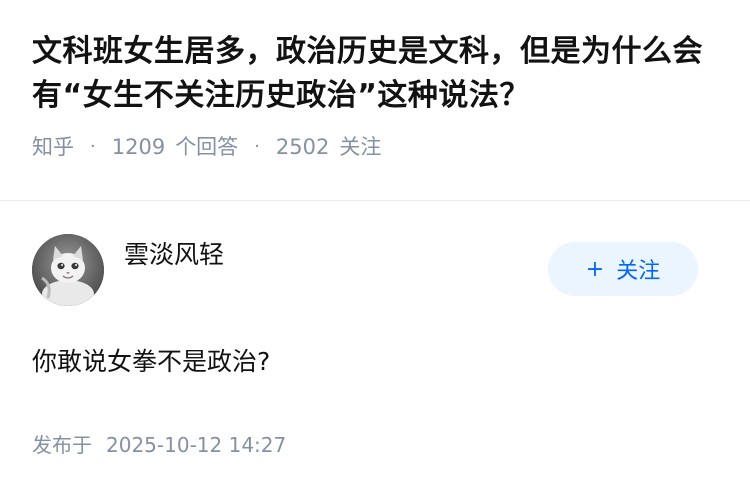 The height and width of the screenshot is (484, 750). I want to click on source-label: 知乎, so click(53, 147).